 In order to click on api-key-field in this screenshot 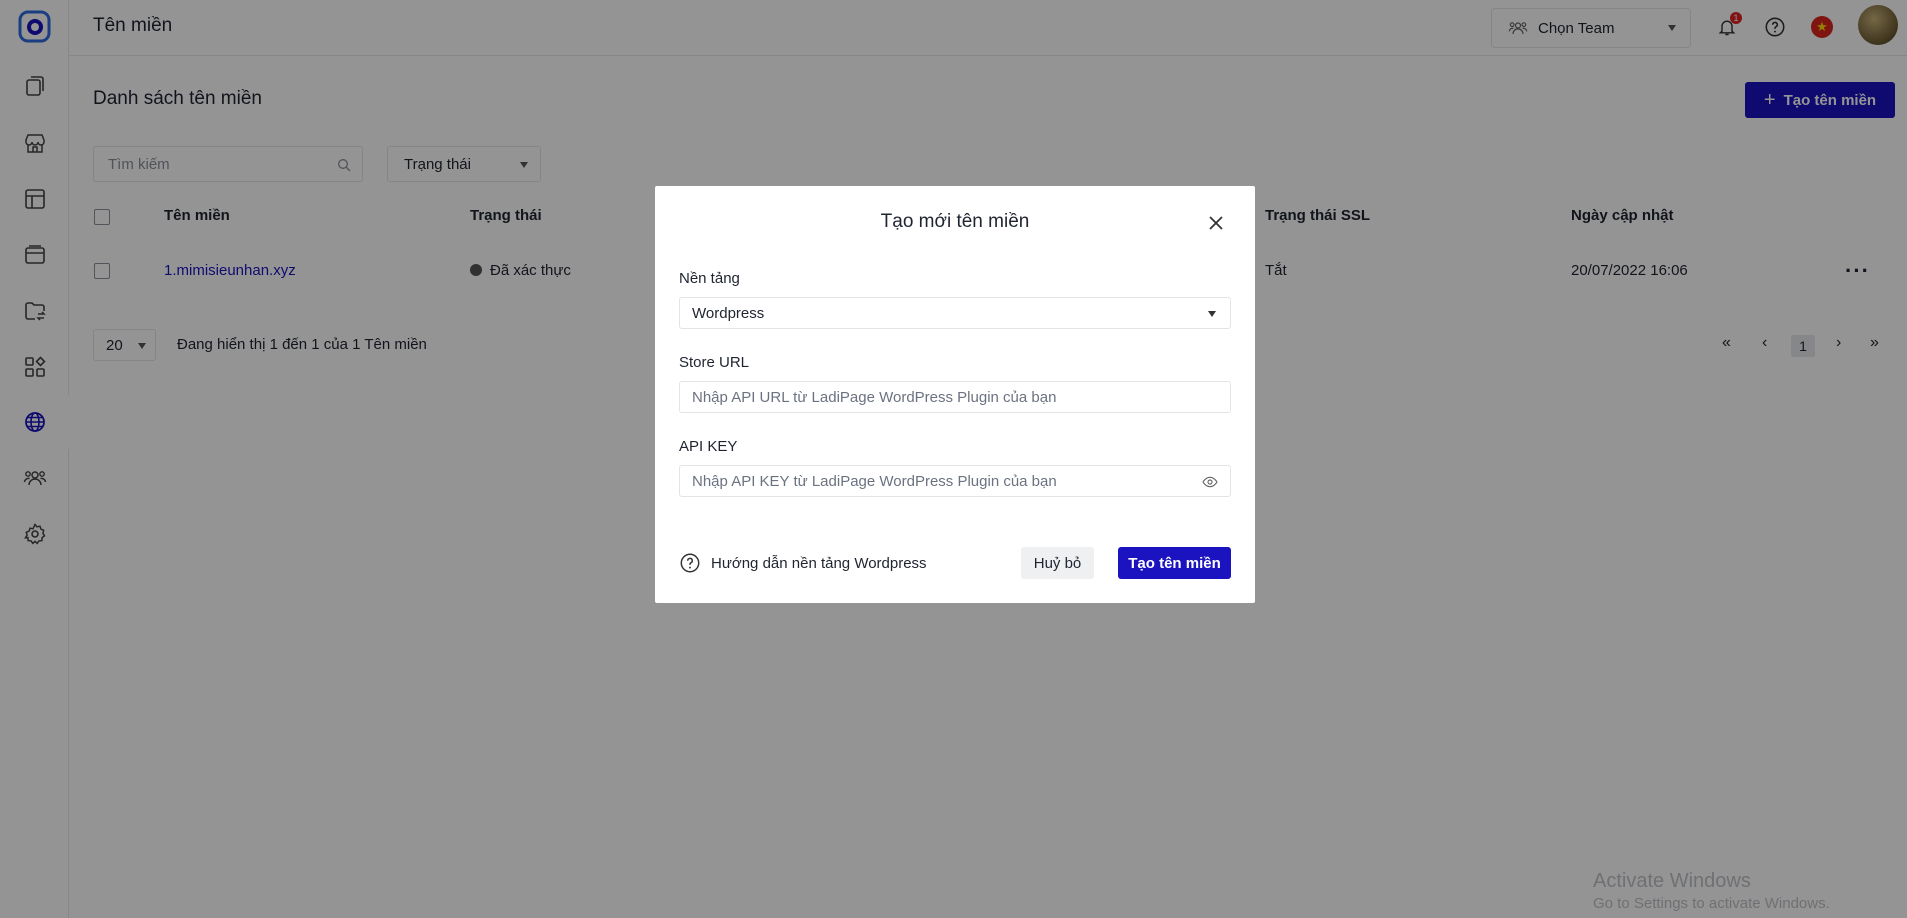, I will do `click(955, 481)`.